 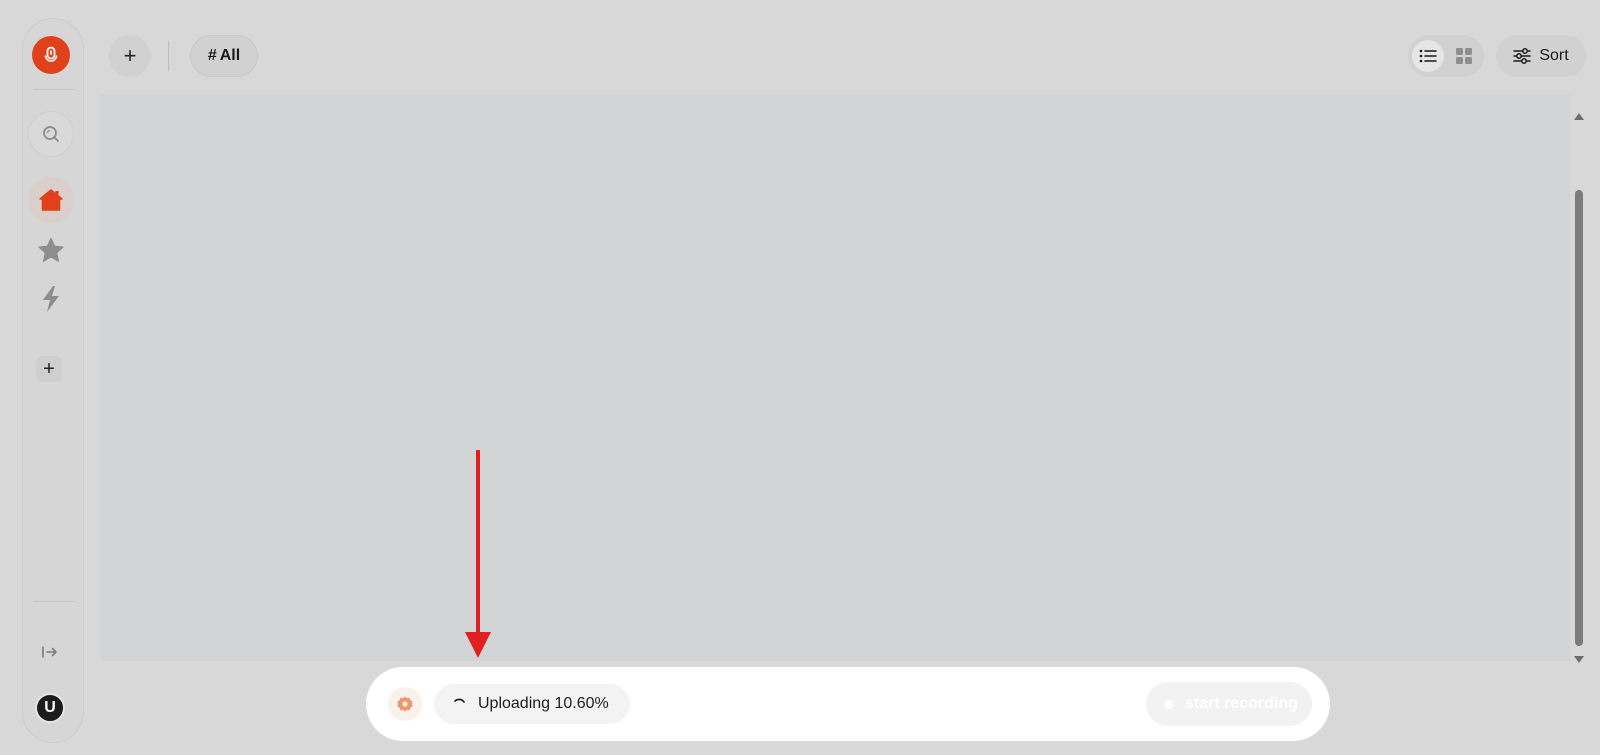 I want to click on collapse-arrow-icon, so click(x=49, y=652).